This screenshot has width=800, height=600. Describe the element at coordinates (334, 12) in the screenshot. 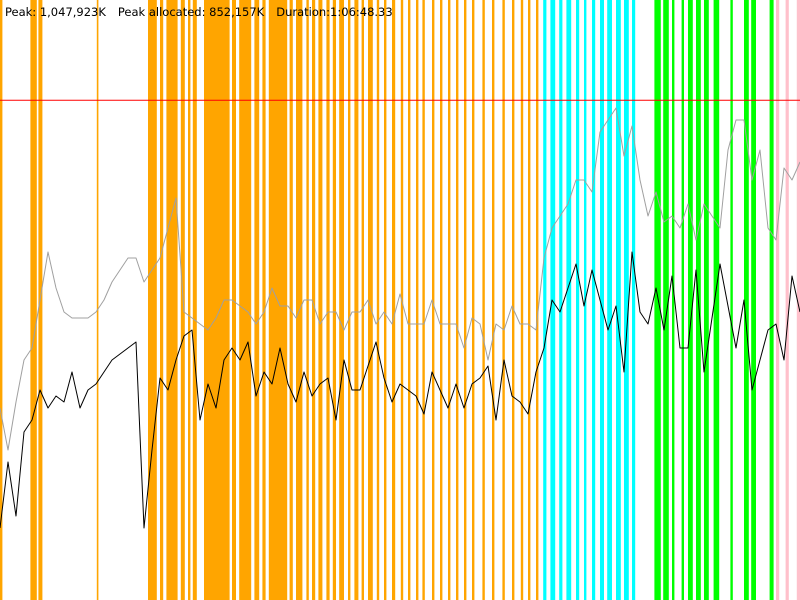

I see `duration-label: Duration:1:06:48.33` at that location.